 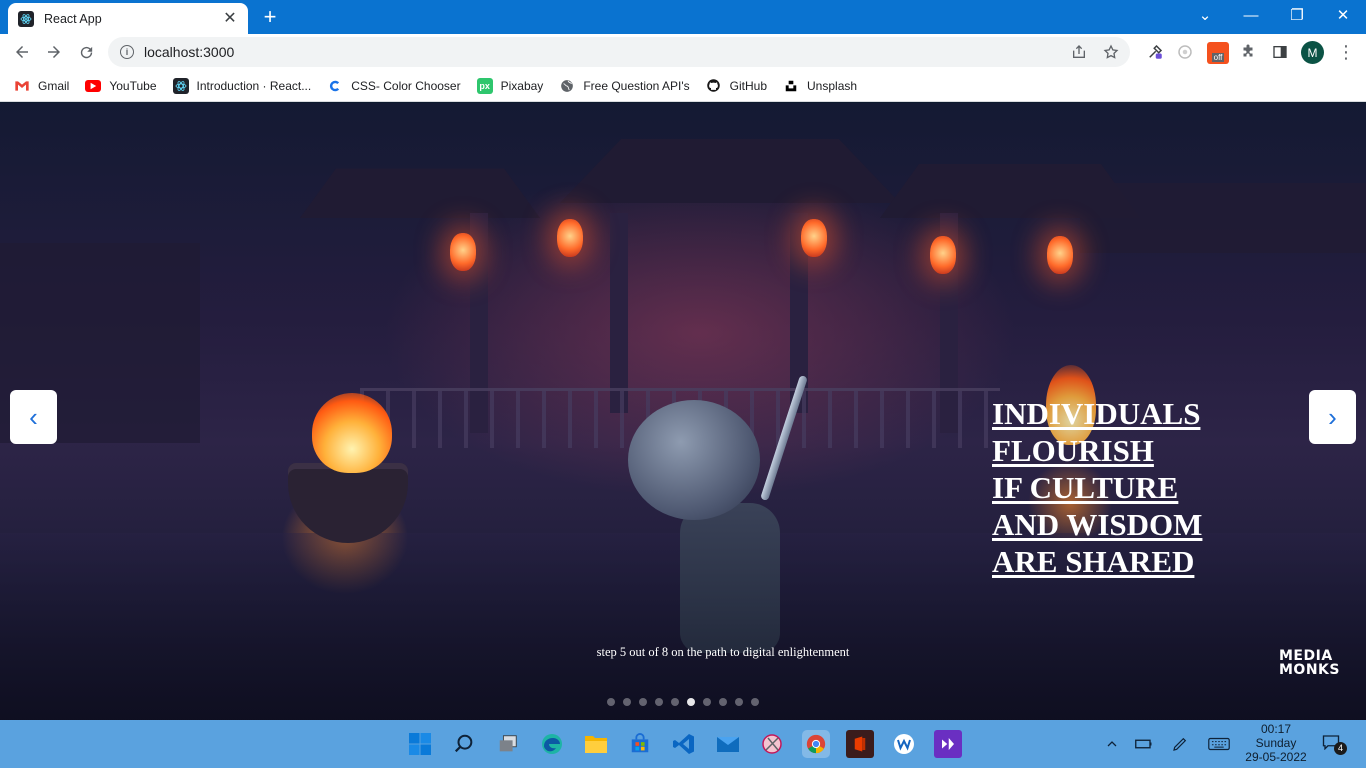 What do you see at coordinates (596, 744) in the screenshot?
I see `file-explorer-icon` at bounding box center [596, 744].